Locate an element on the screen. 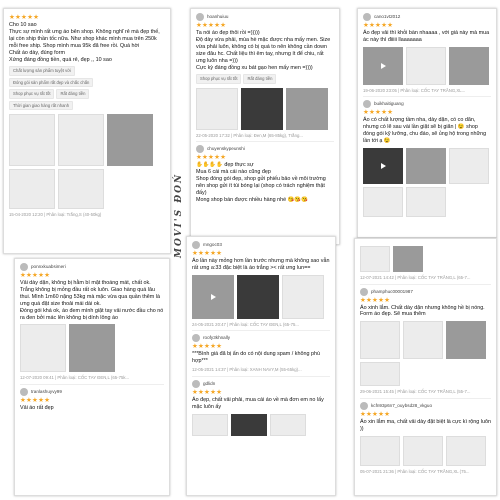 This screenshot has width=500, height=500. reviewer: buikhaitiguang is located at coordinates (427, 104).